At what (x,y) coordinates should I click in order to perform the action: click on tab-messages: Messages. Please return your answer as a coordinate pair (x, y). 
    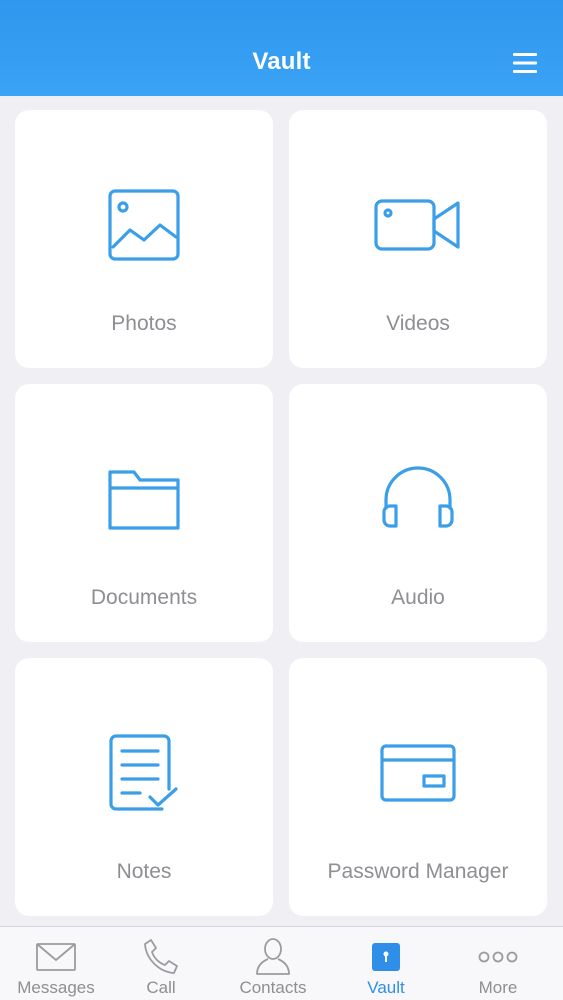
    Looking at the image, I should click on (56, 963).